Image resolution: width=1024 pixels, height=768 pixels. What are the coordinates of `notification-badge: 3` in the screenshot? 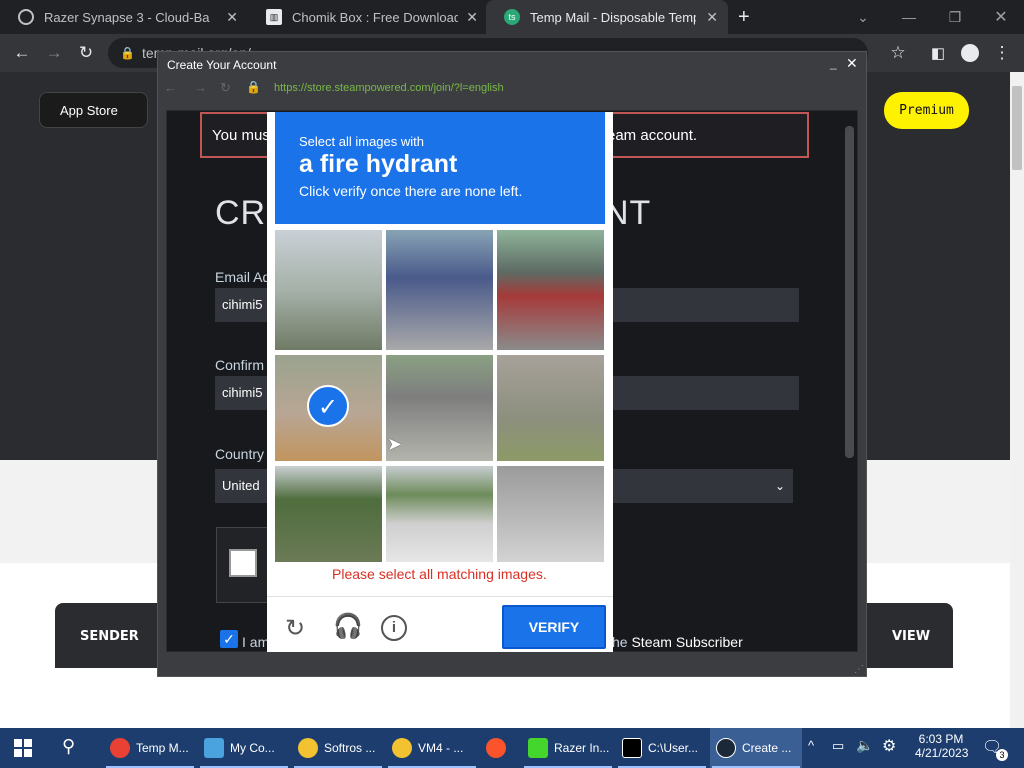 It's located at (1002, 755).